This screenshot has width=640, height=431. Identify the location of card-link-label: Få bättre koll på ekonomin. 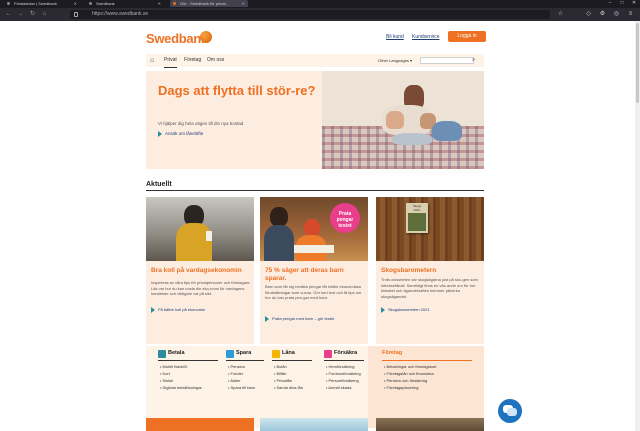
(182, 310).